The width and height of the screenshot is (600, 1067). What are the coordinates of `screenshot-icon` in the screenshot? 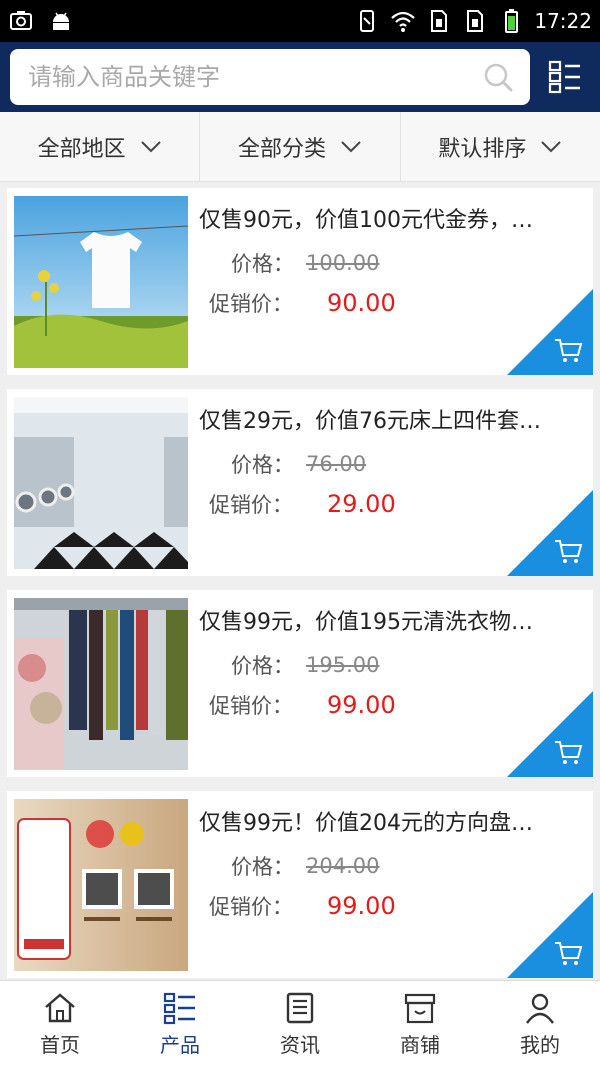 It's located at (21, 20).